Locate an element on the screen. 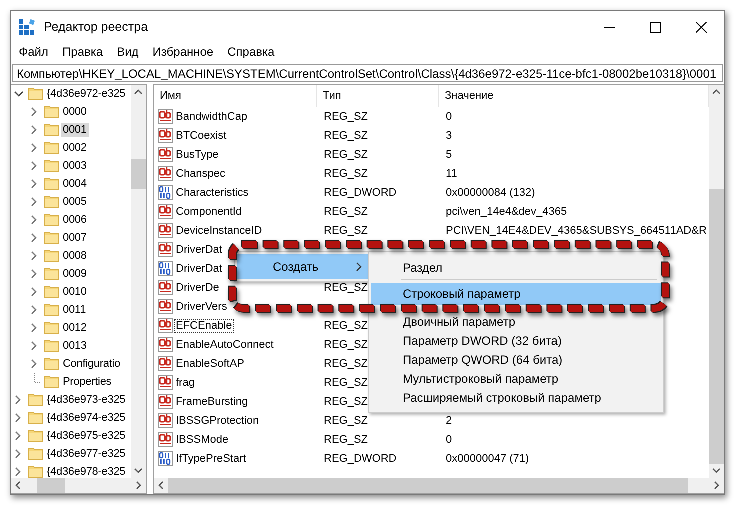 The image size is (735, 507). value-data: 3 is located at coordinates (449, 136).